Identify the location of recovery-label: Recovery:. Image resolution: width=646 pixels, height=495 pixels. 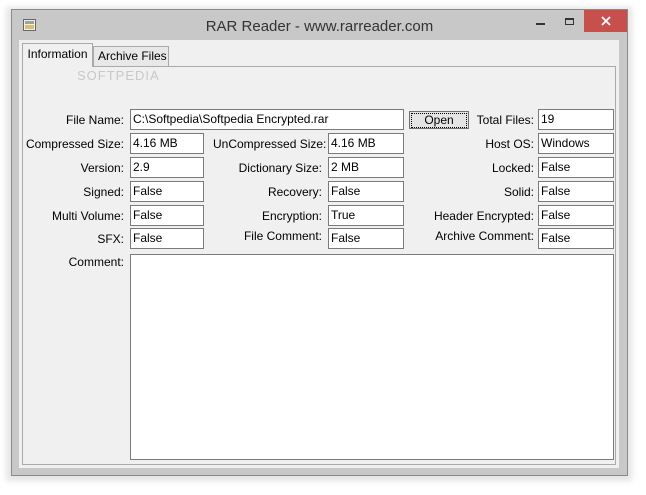
(294, 192).